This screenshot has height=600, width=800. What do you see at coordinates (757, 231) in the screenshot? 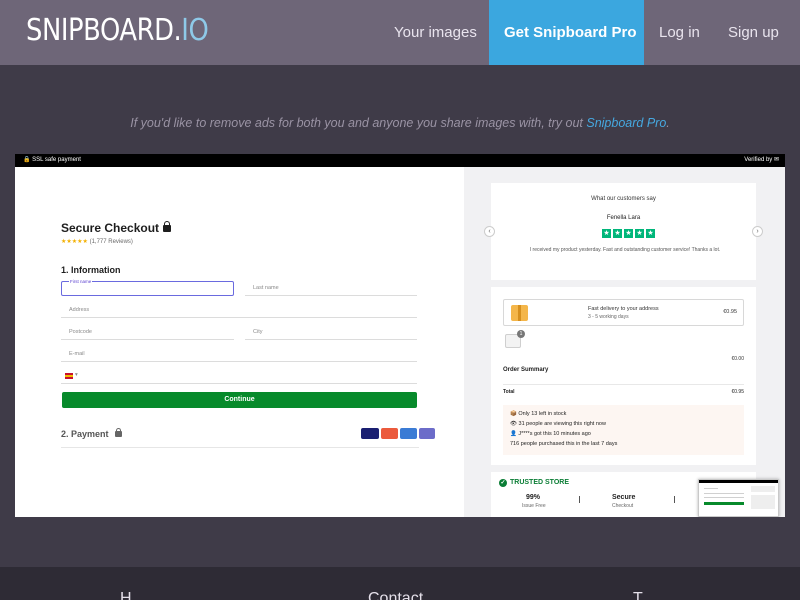
I see `testimonial-next-arrow-icon: ›` at bounding box center [757, 231].